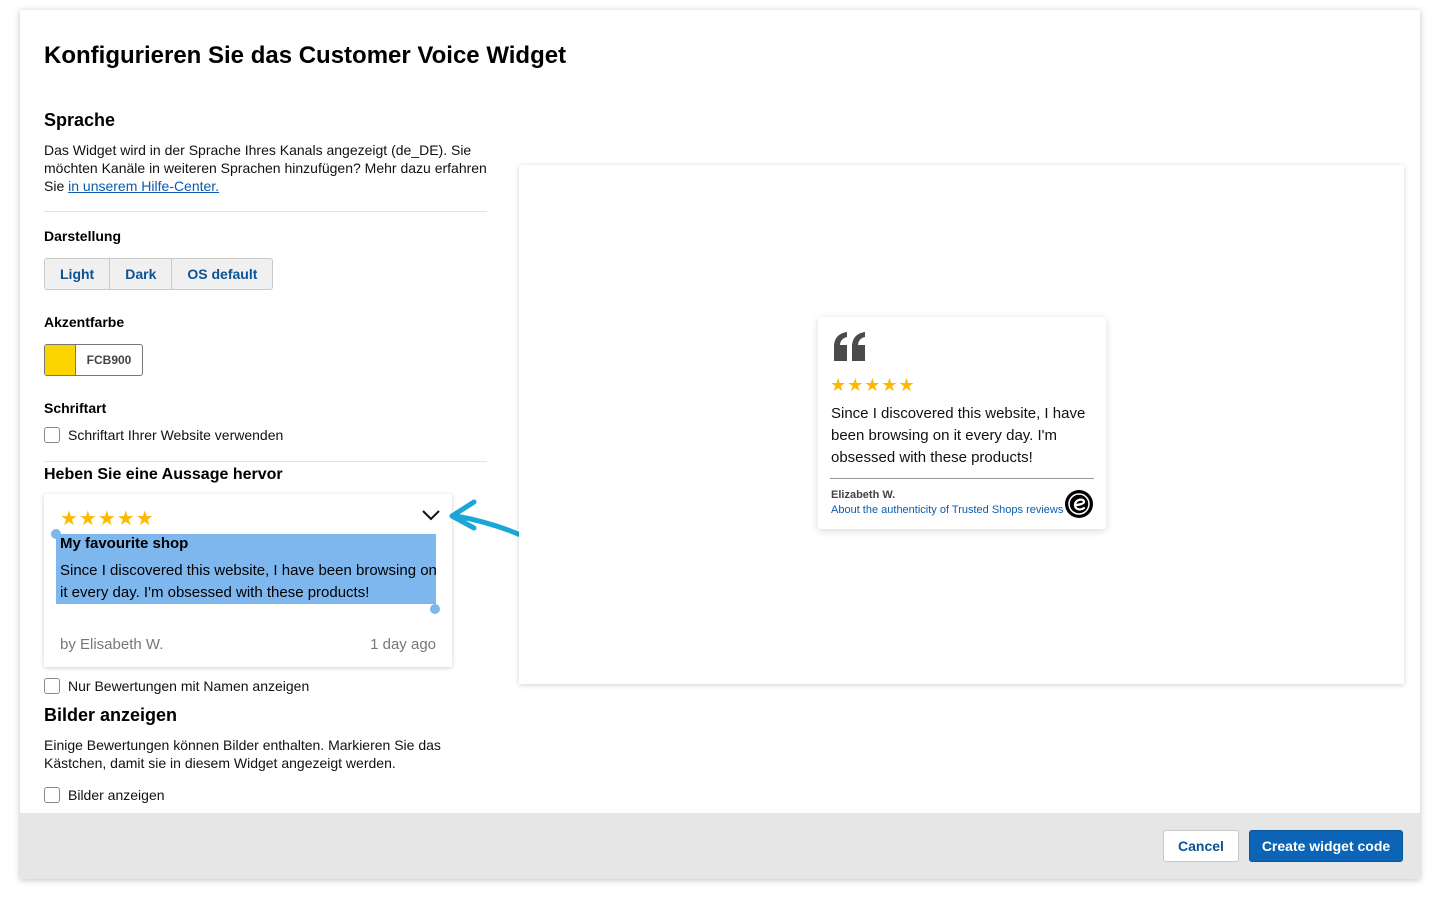 The image size is (1440, 909). What do you see at coordinates (1326, 846) in the screenshot?
I see `create-widget-code-button: Create widget code` at bounding box center [1326, 846].